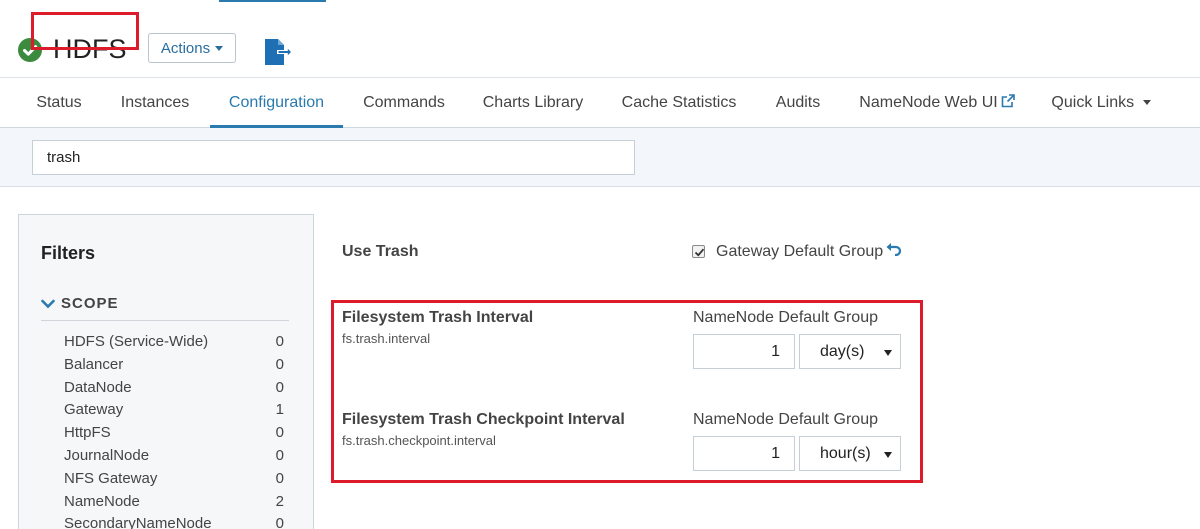 Image resolution: width=1200 pixels, height=529 pixels. Describe the element at coordinates (165, 308) in the screenshot. I see `scope-header: SCOPE` at that location.